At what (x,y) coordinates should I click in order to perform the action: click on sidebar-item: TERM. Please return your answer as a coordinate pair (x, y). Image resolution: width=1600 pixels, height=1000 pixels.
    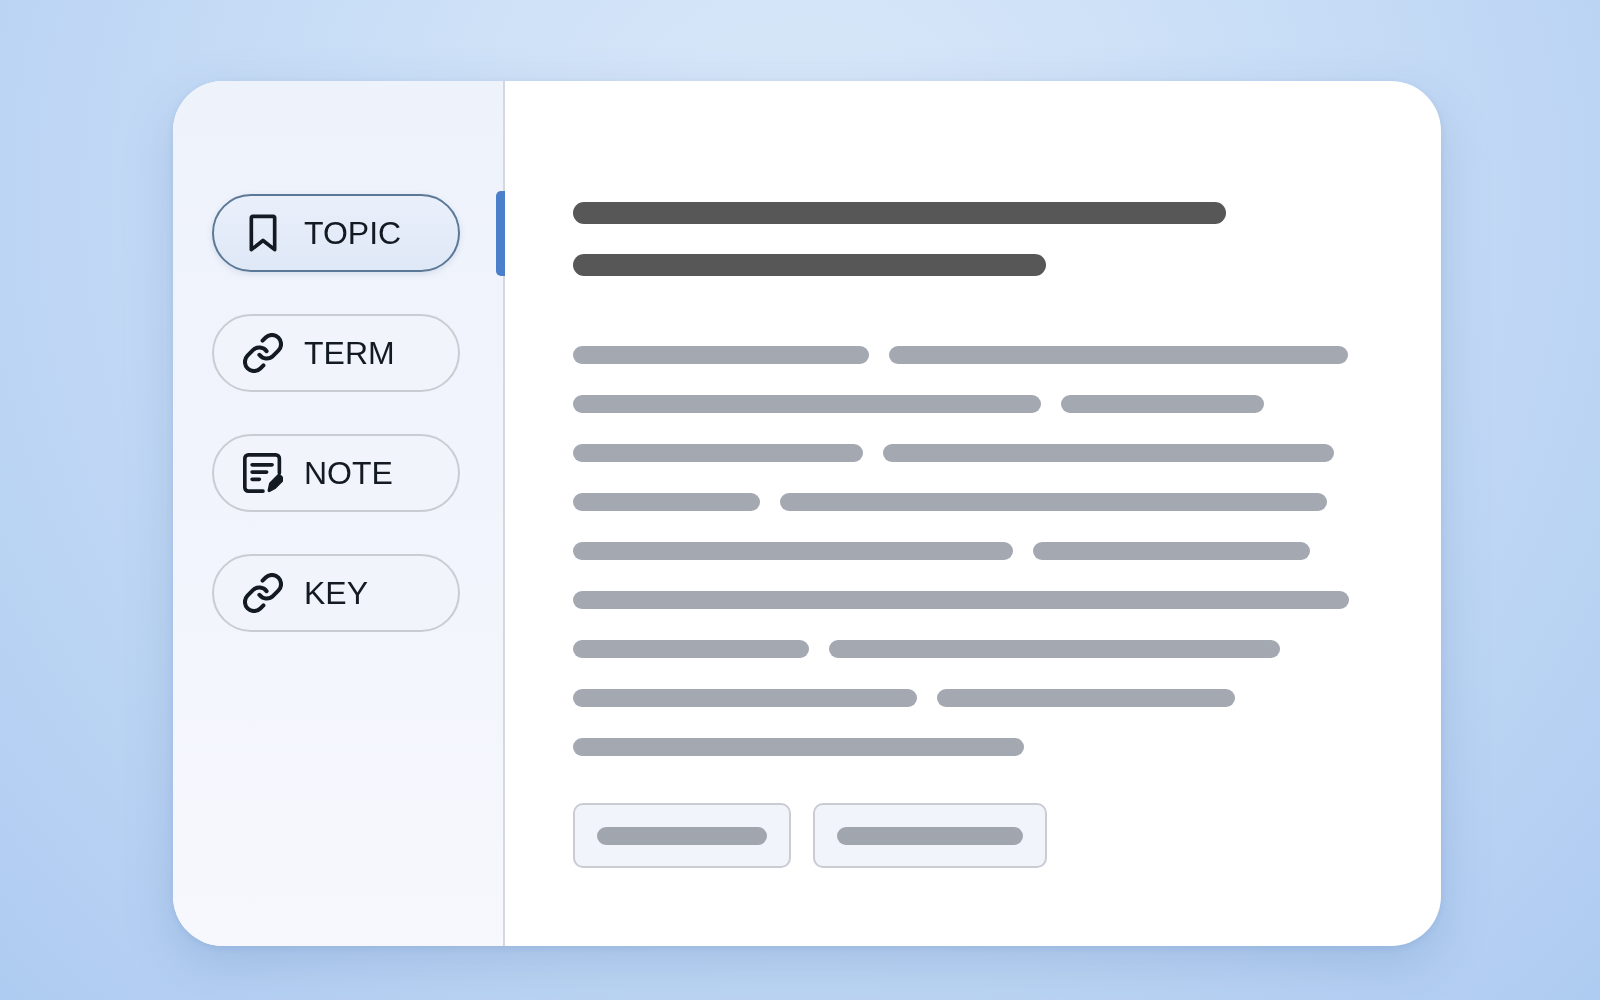
    Looking at the image, I should click on (336, 353).